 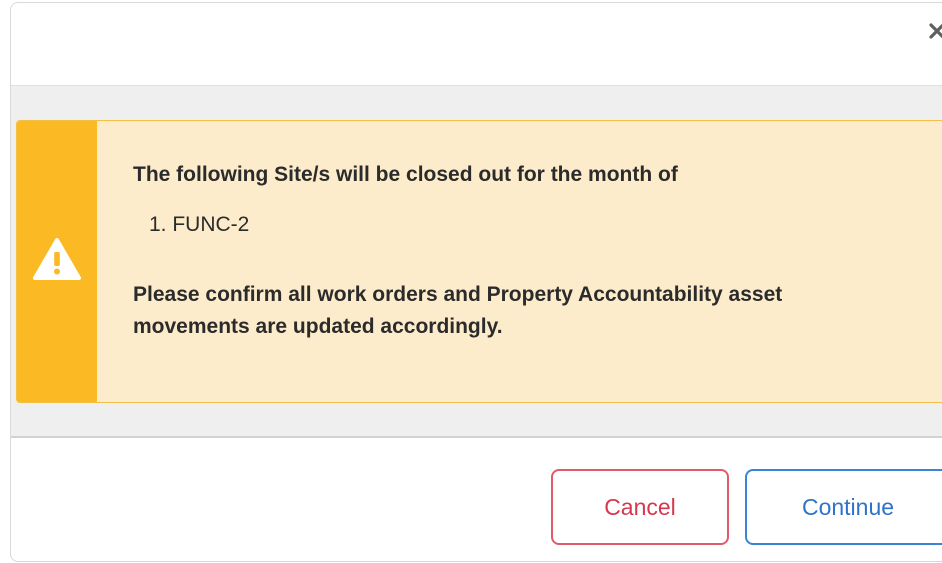 What do you see at coordinates (843, 507) in the screenshot?
I see `continue-button: Continue` at bounding box center [843, 507].